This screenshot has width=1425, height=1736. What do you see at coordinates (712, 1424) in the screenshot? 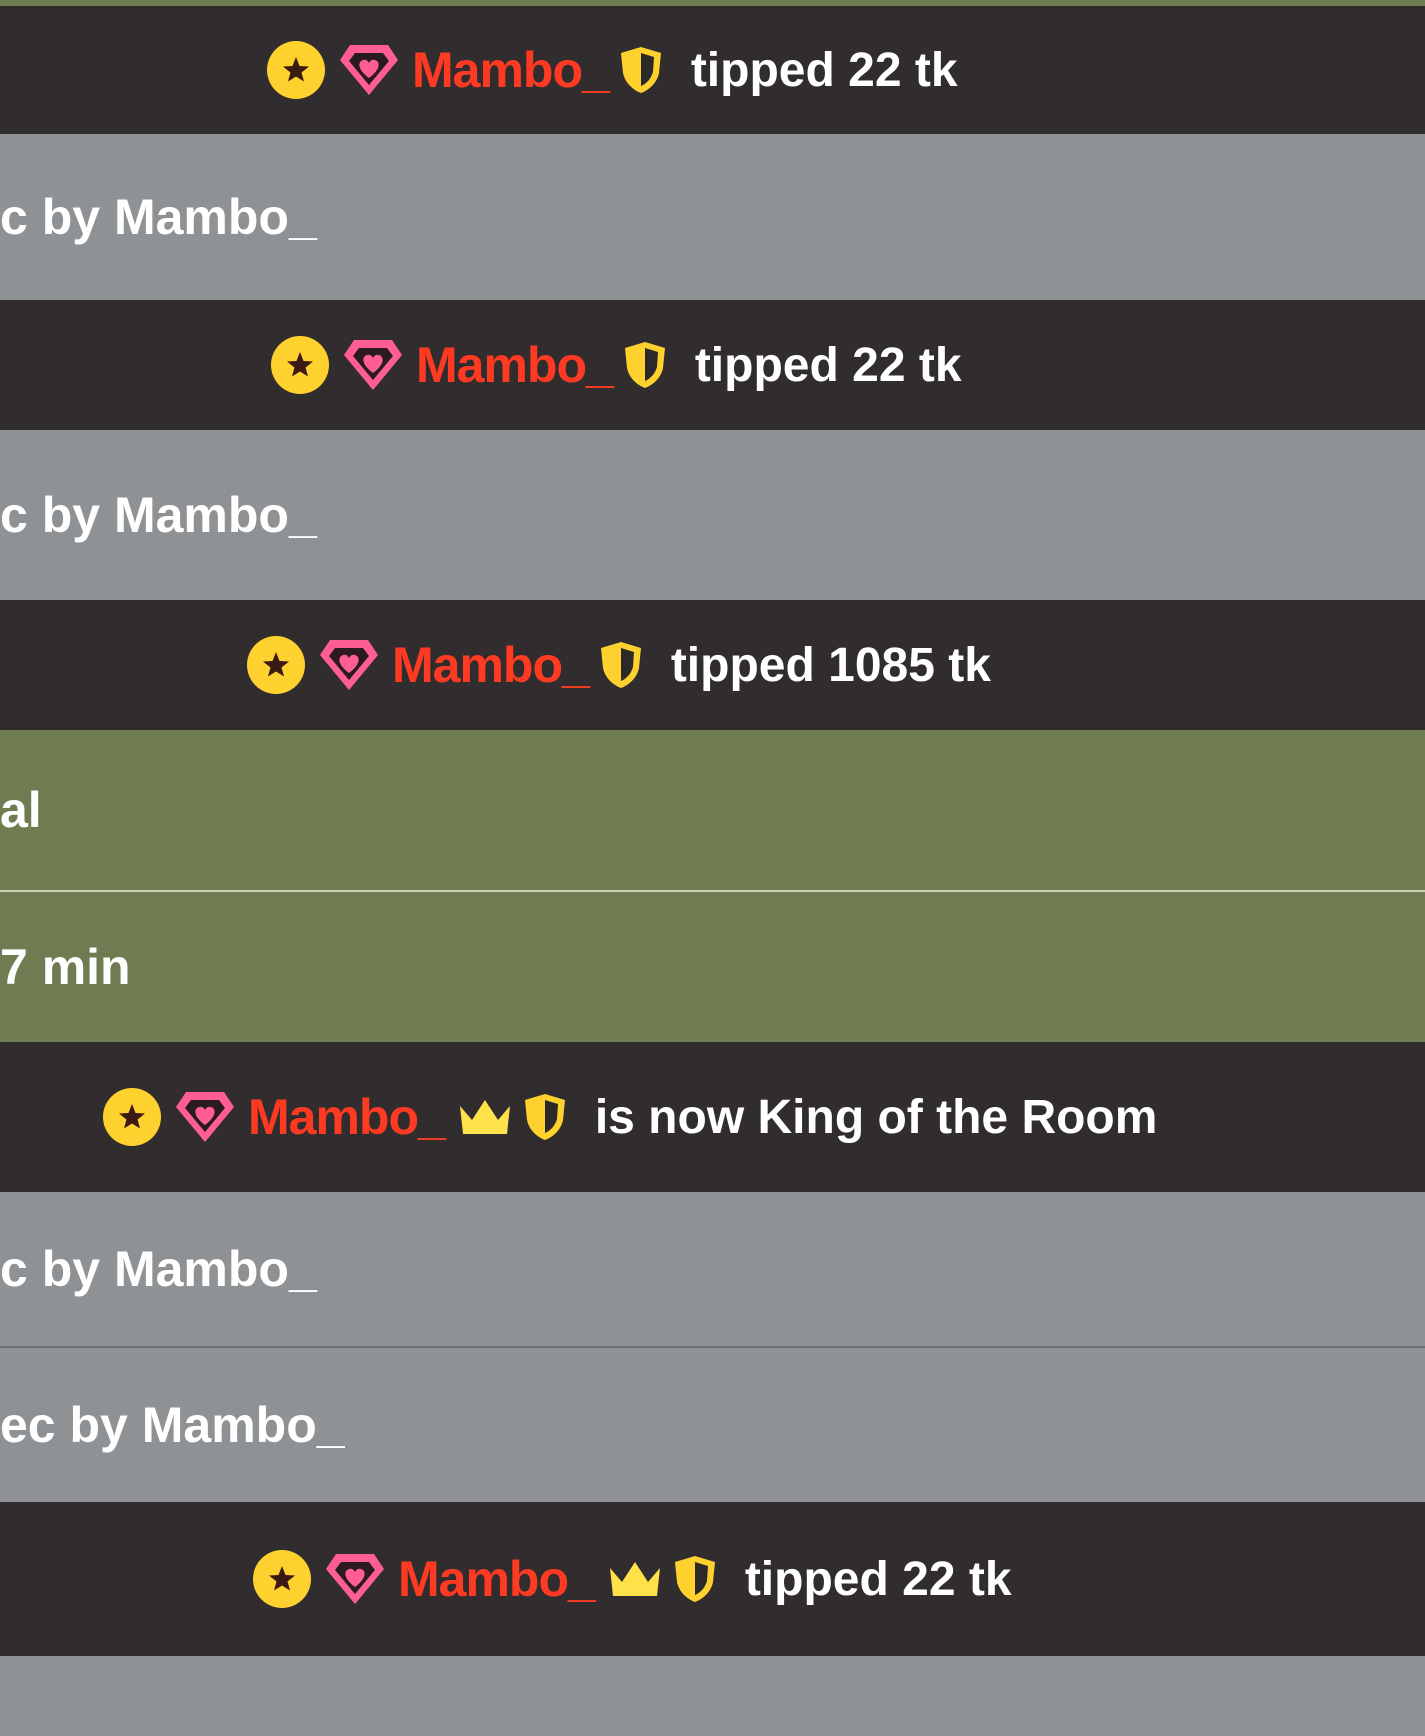
I see `chat-row-notice: ec by Mambo_` at bounding box center [712, 1424].